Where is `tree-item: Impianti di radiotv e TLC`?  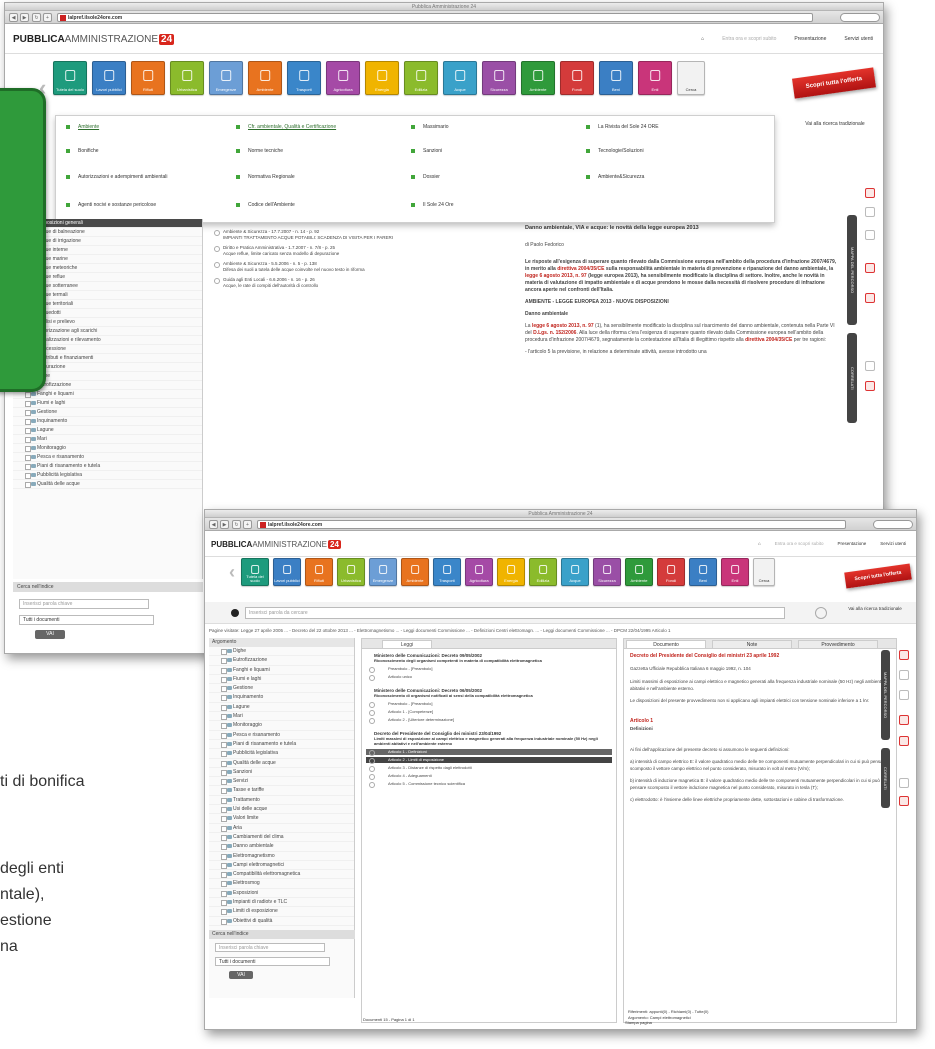 tree-item: Impianti di radiotv e TLC is located at coordinates (281, 903).